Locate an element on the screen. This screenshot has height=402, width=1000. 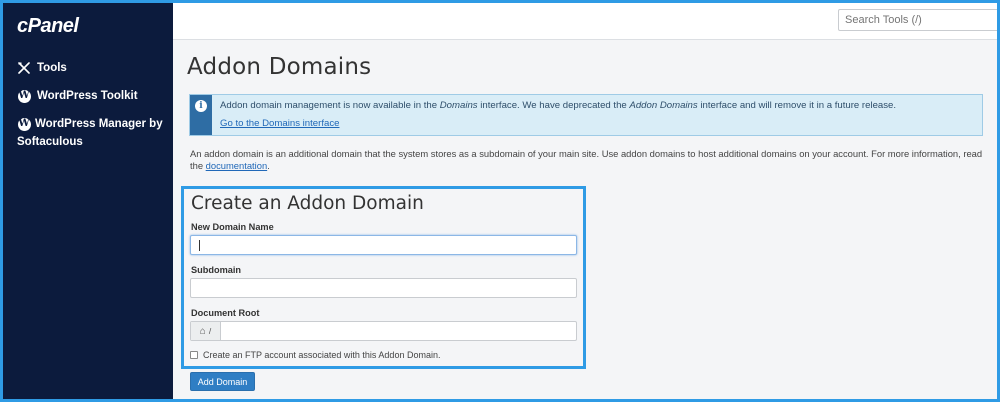
documentation-link: documentation is located at coordinates (237, 165).